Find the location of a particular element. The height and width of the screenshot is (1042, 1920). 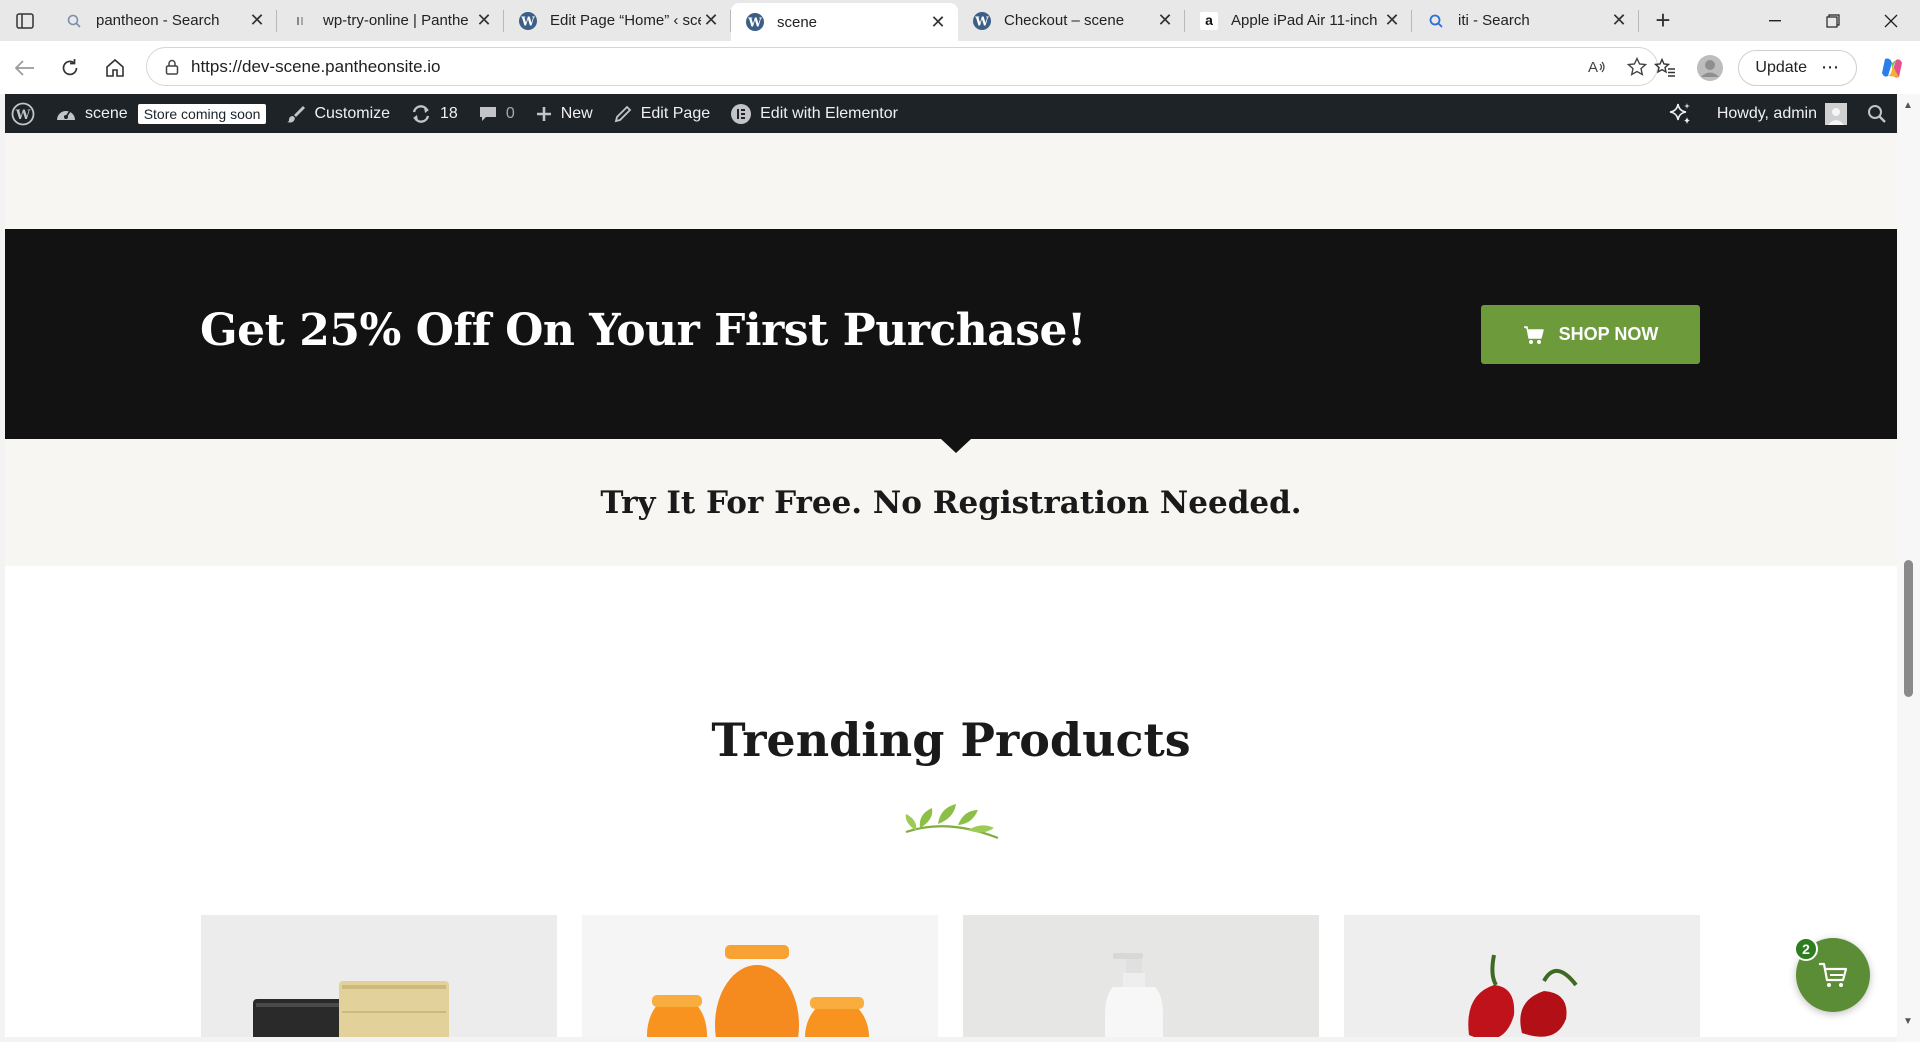

new-tab-button: + is located at coordinates (1663, 20).